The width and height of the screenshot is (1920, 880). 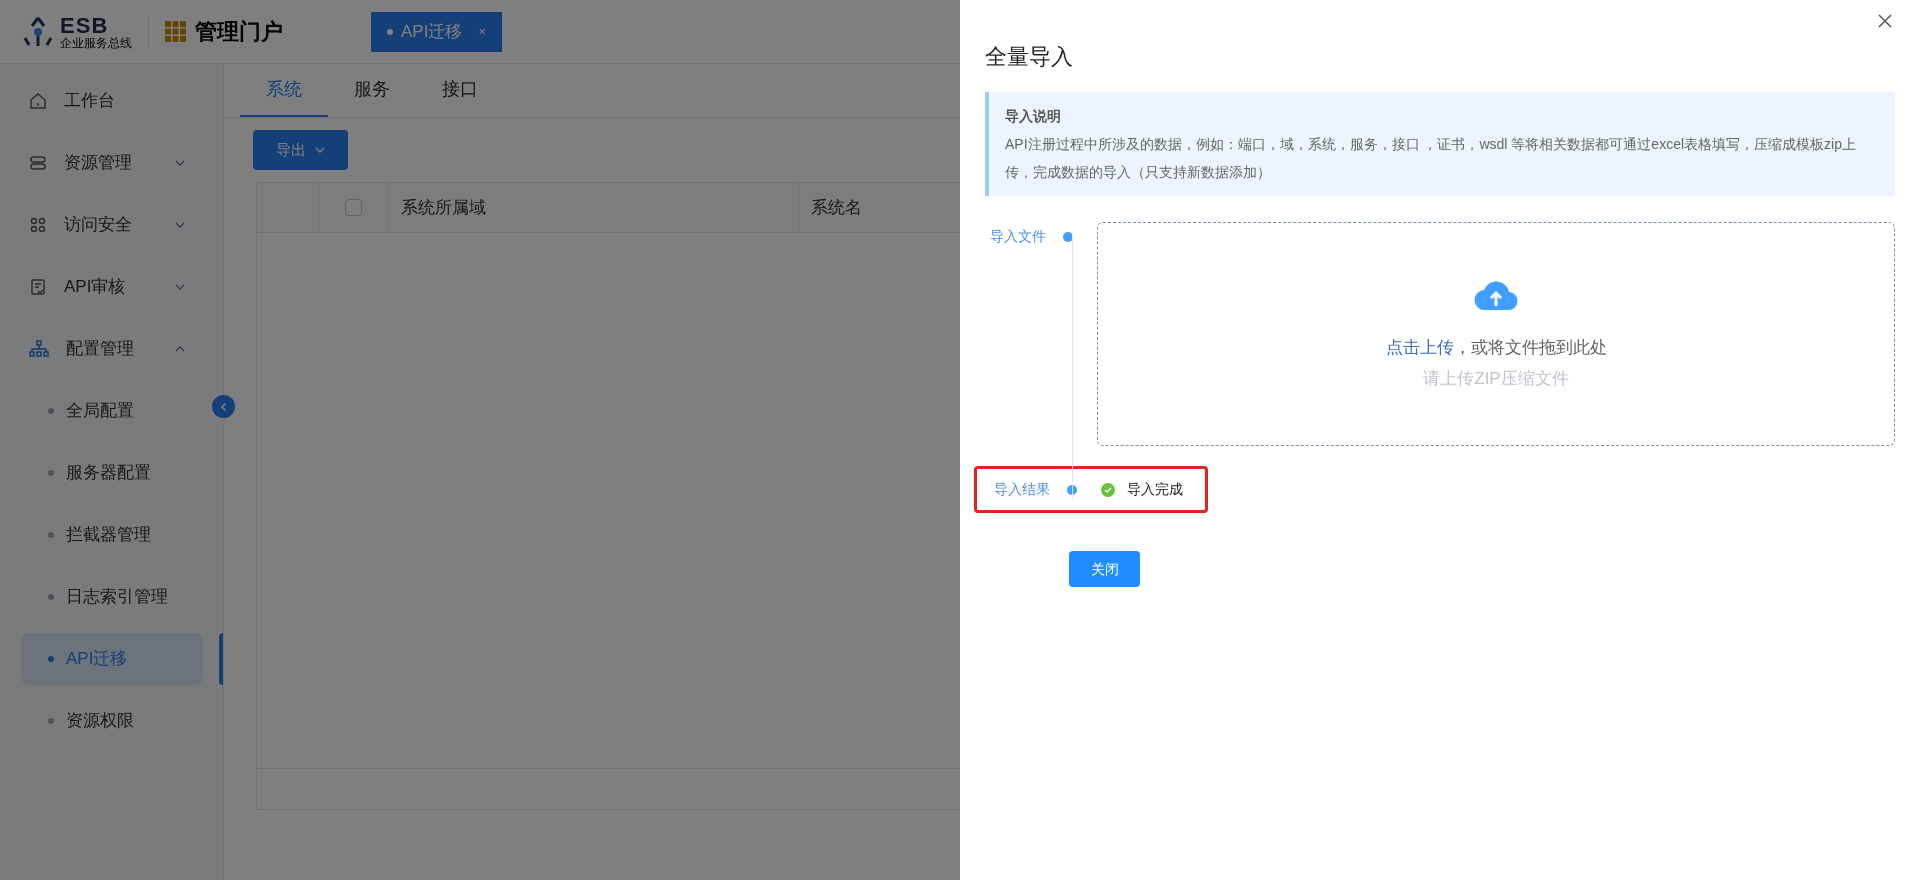 I want to click on menu-label: 工作台, so click(x=89, y=101).